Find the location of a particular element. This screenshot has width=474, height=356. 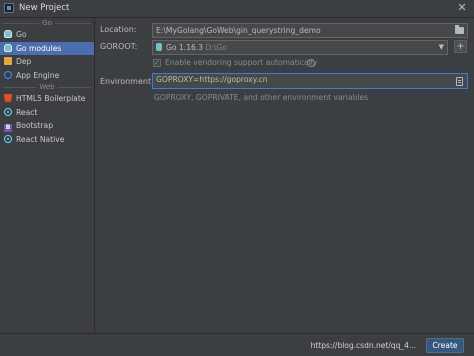

sidebar-item-app-engine: App Engine is located at coordinates (47, 76).